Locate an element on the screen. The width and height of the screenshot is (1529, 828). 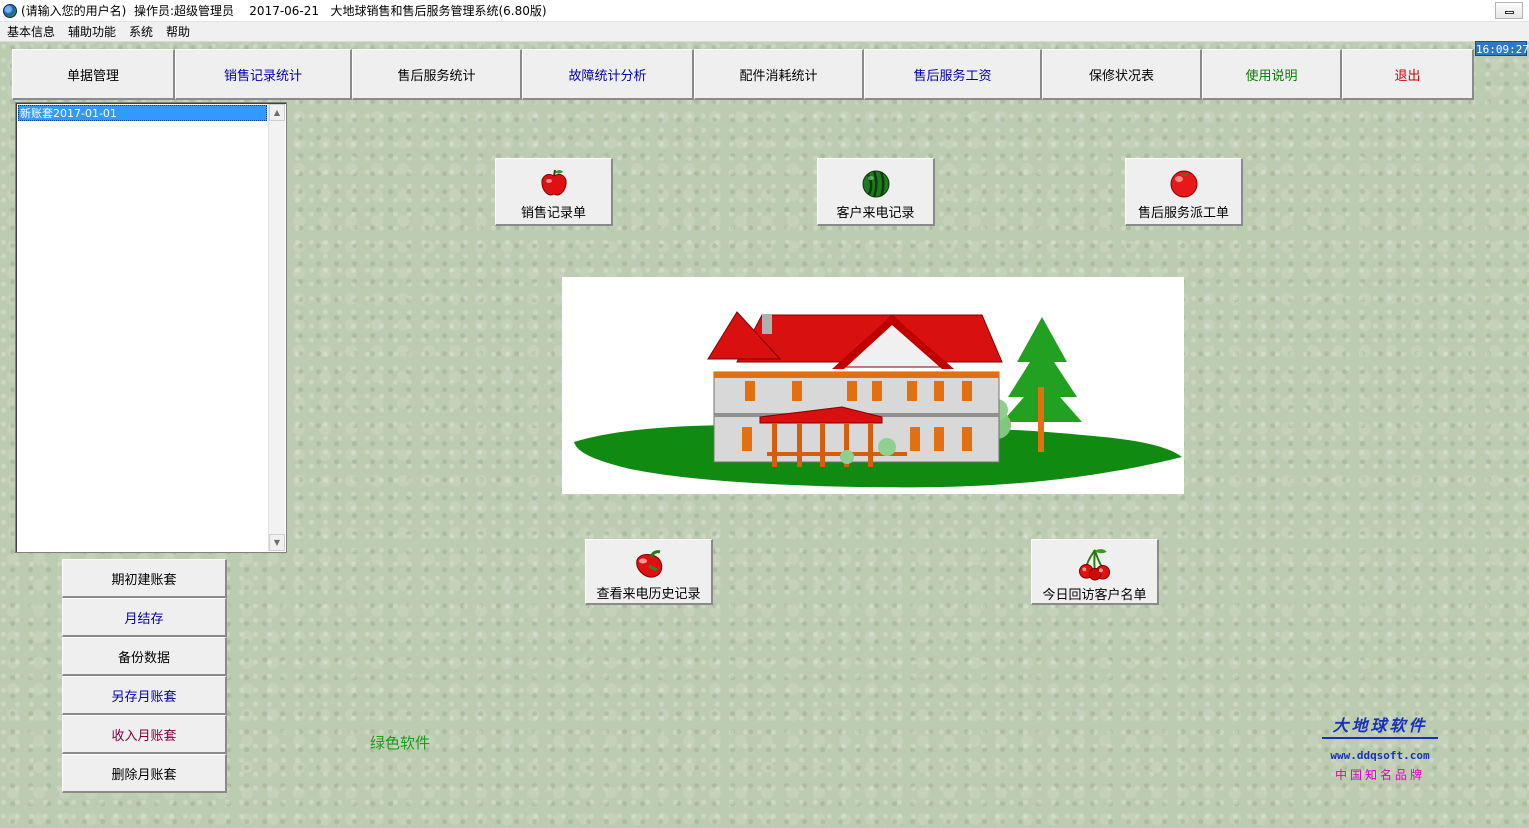
sales-stats-button: 销售记录统计 is located at coordinates (263, 74).